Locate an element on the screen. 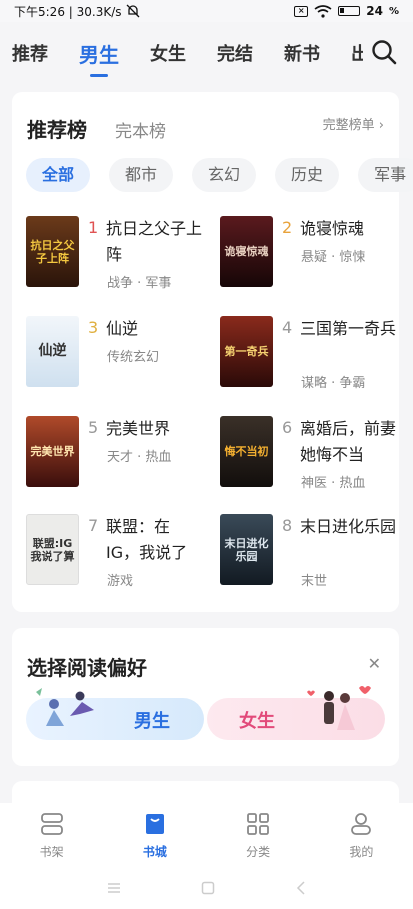 This screenshot has width=413, height=909. book-item: 联盟:IG 我说了算 7 联盟：在IG，我说了 游戏 is located at coordinates (118, 559).